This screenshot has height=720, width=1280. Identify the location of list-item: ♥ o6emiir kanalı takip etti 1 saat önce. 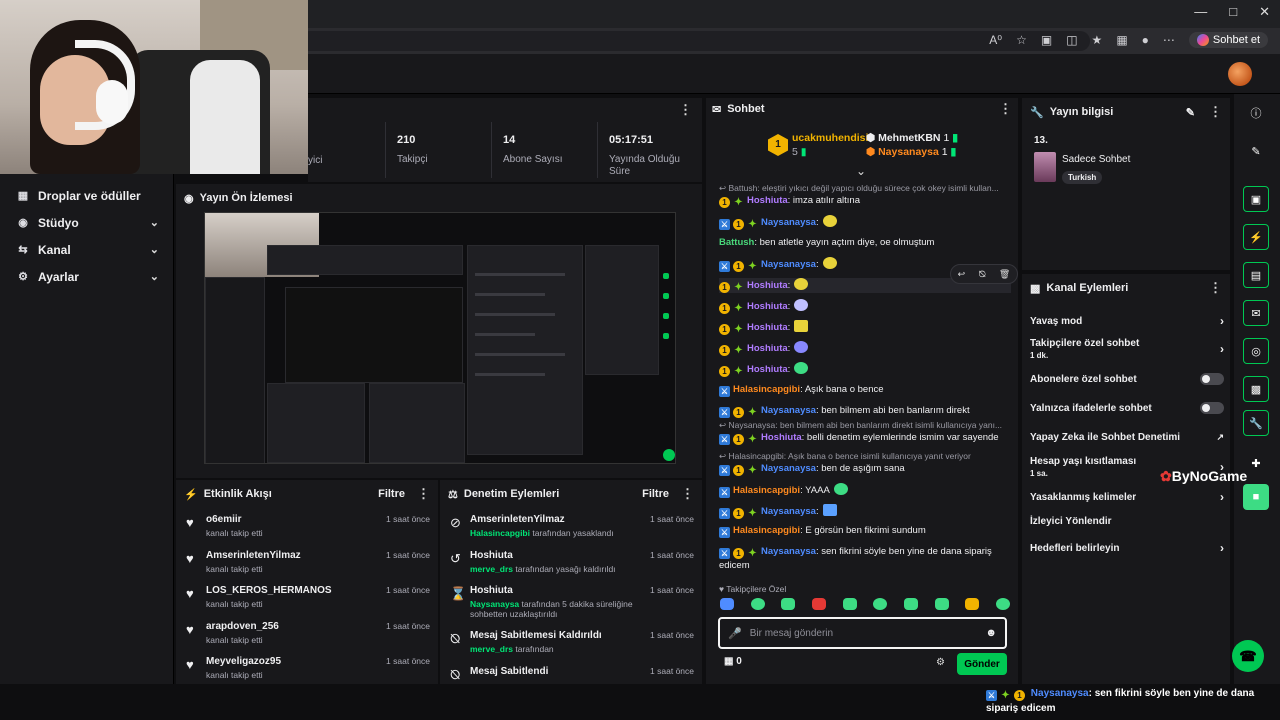
(307, 526).